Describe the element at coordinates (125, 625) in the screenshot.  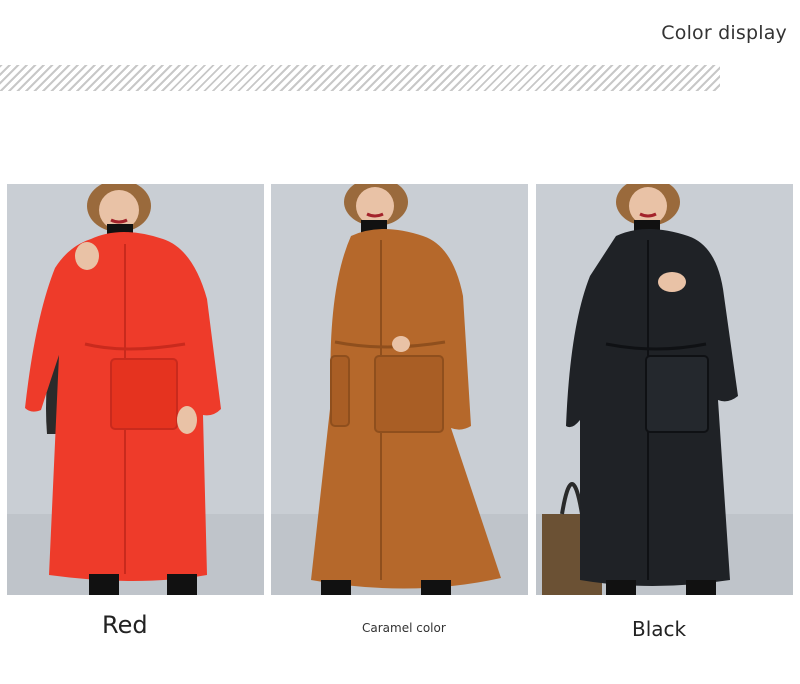
I see `color-label-red: Red` at that location.